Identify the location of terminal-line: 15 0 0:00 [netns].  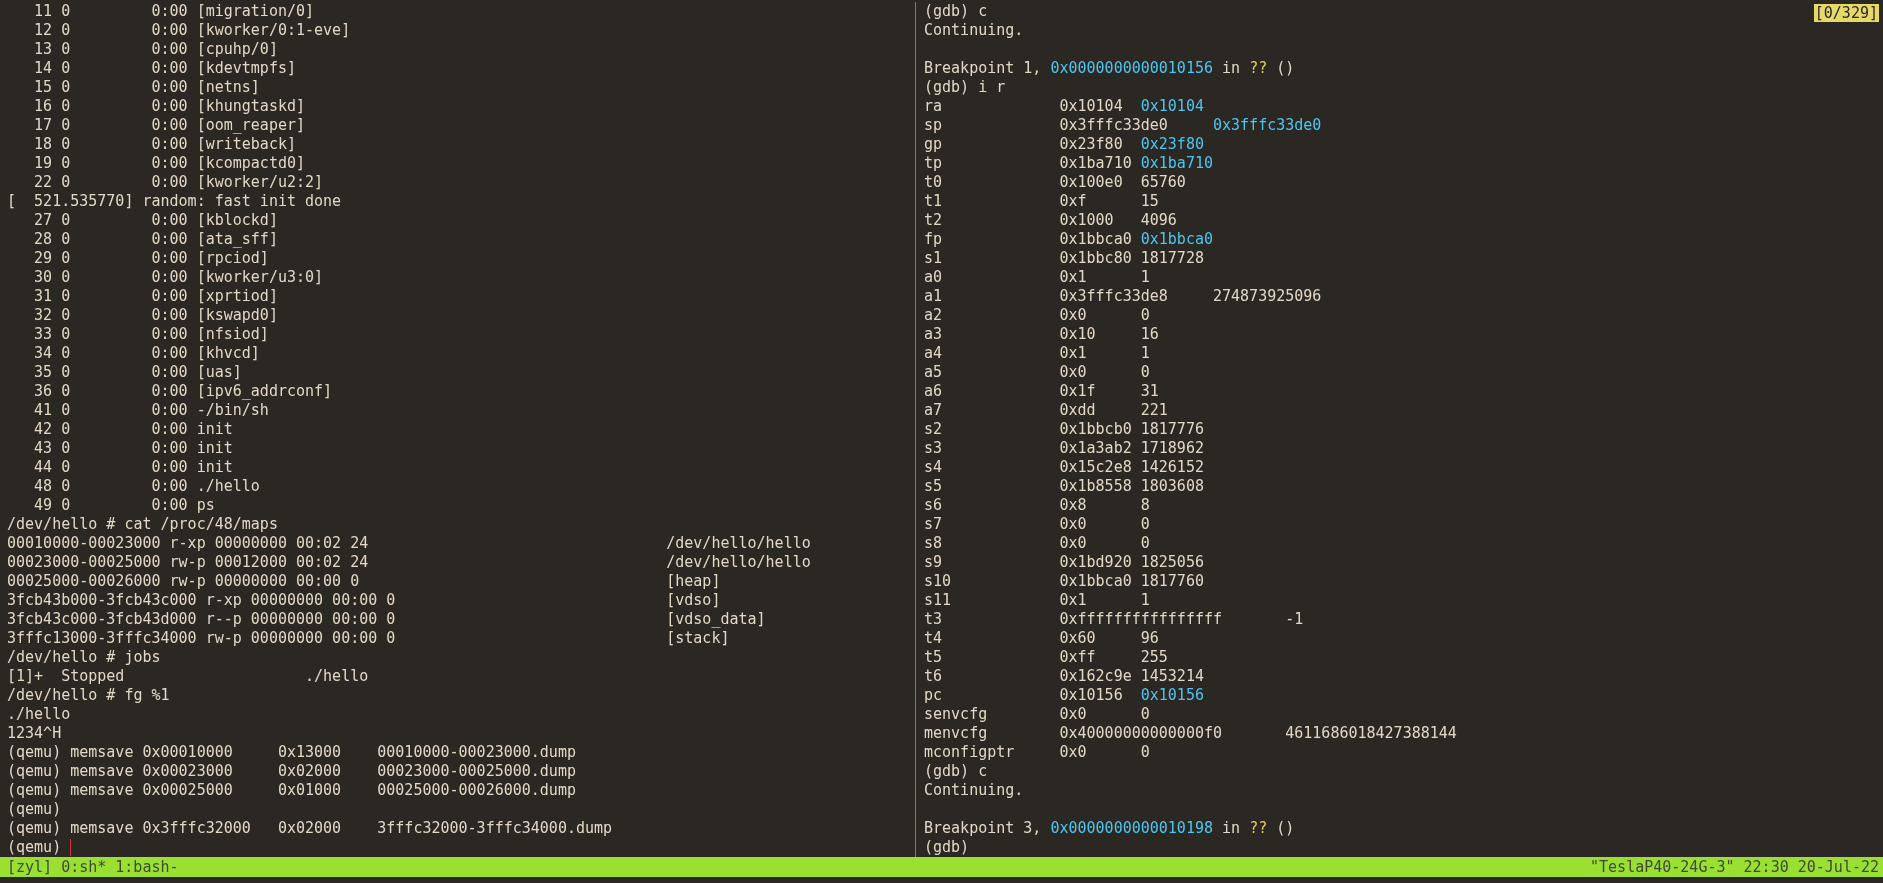
(146, 87).